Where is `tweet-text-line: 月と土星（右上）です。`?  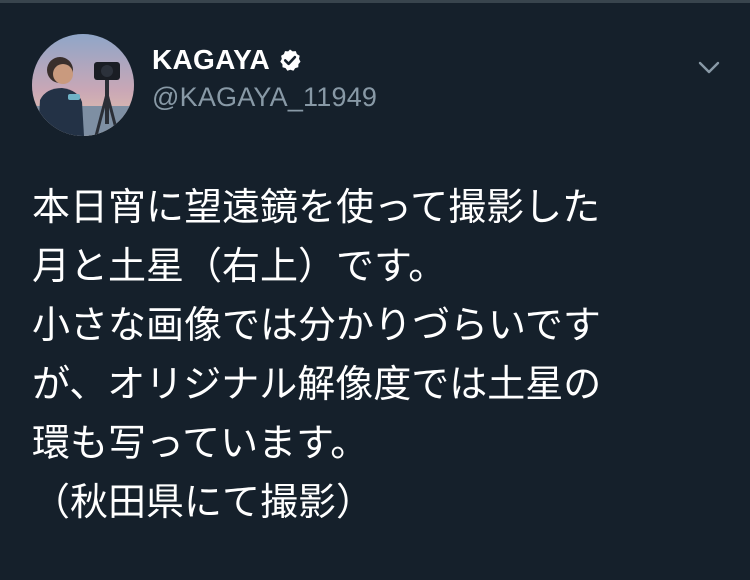 tweet-text-line: 月と土星（右上）です。 is located at coordinates (239, 266).